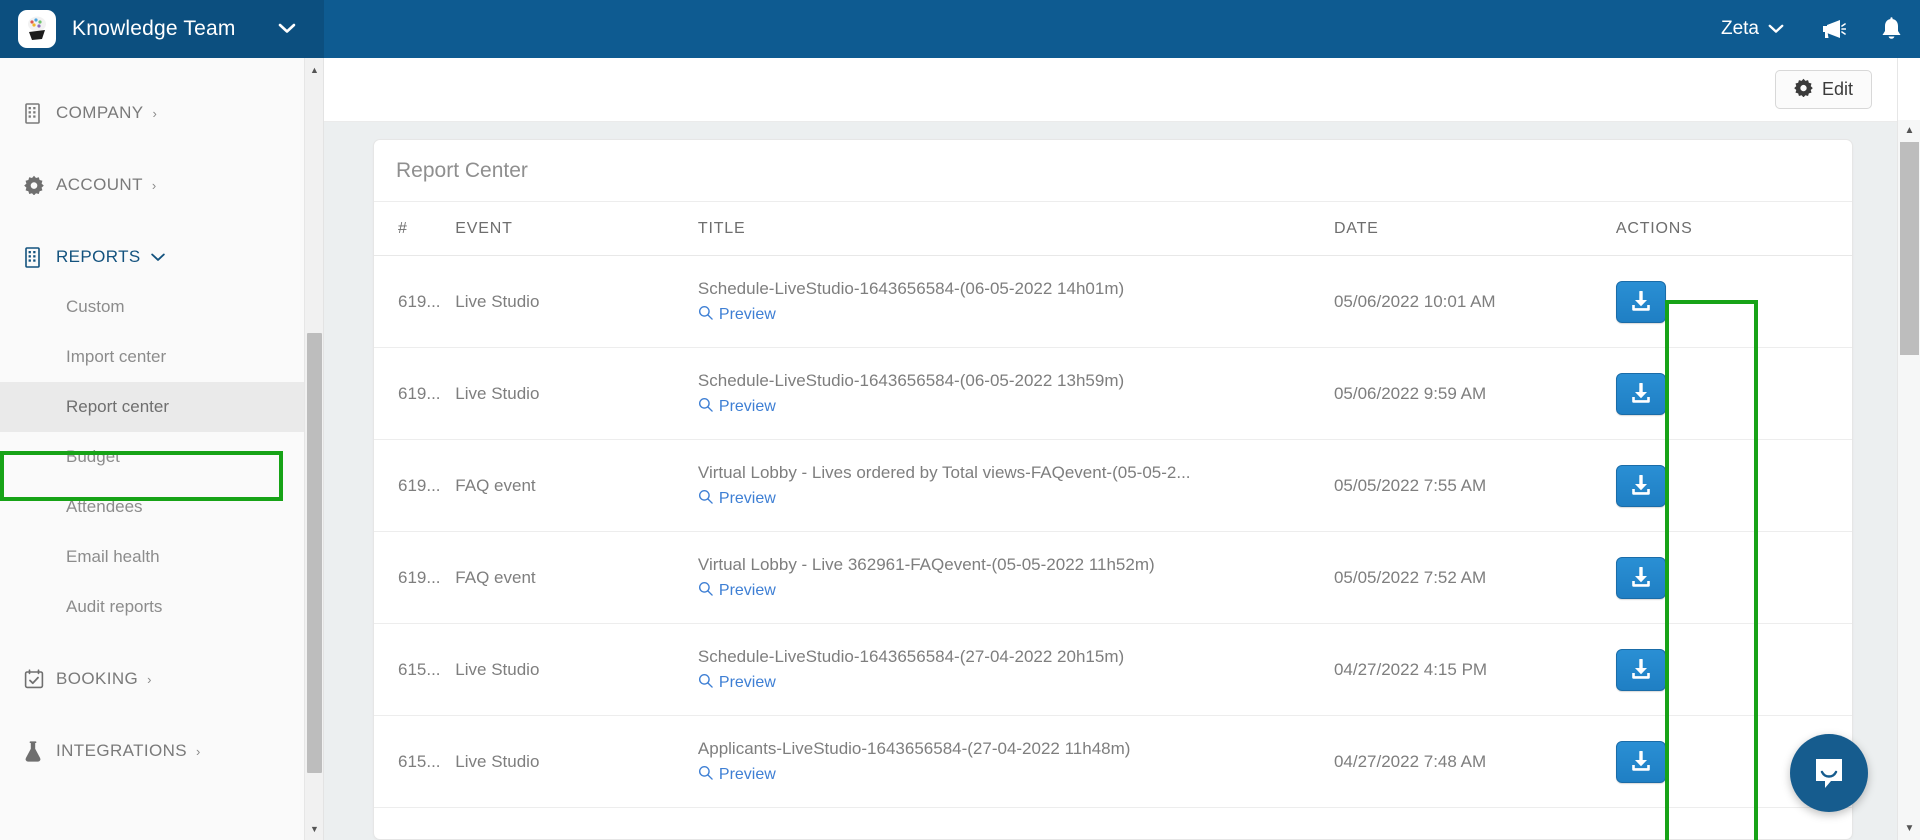 The height and width of the screenshot is (840, 1920). What do you see at coordinates (576, 229) in the screenshot?
I see `column-header-event: EVENT` at bounding box center [576, 229].